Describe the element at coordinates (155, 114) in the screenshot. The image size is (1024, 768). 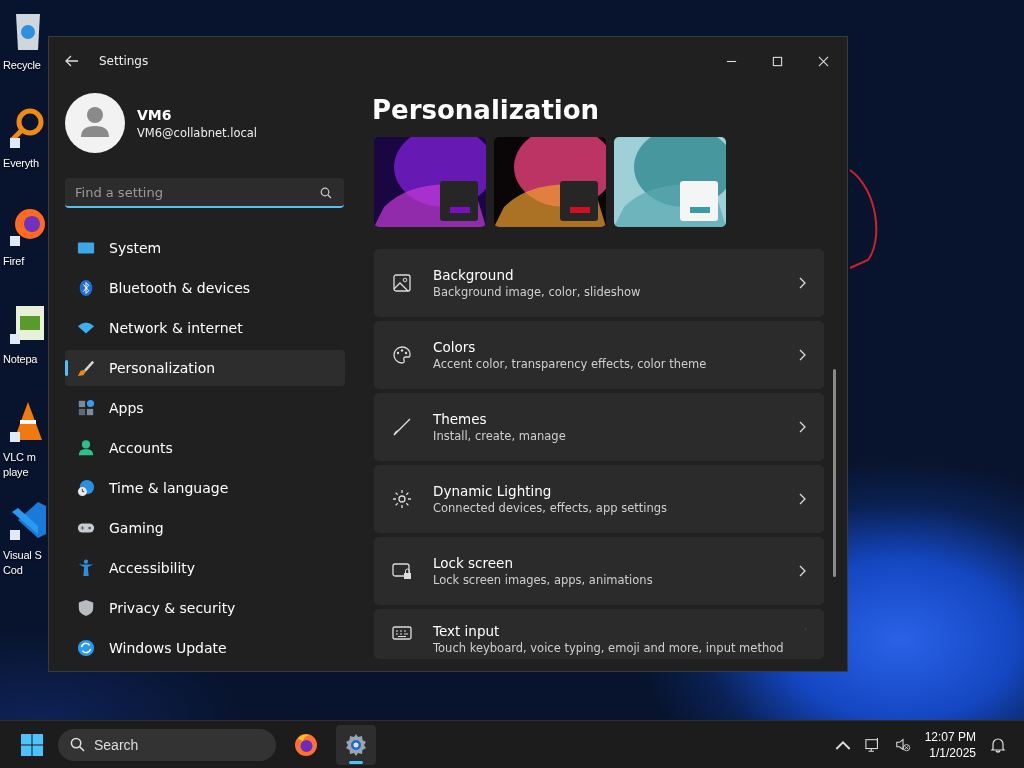
I see `user-name: VM6` at that location.